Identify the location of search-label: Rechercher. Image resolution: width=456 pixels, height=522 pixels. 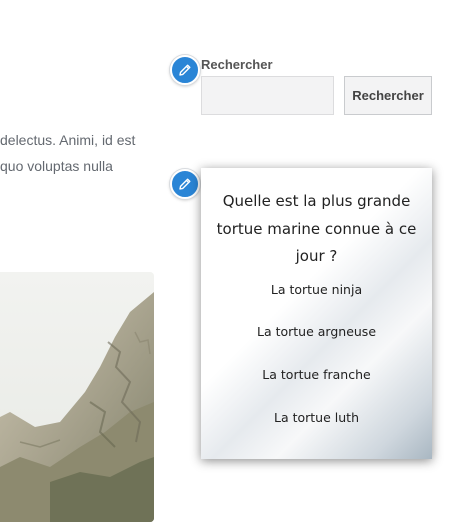
(237, 64).